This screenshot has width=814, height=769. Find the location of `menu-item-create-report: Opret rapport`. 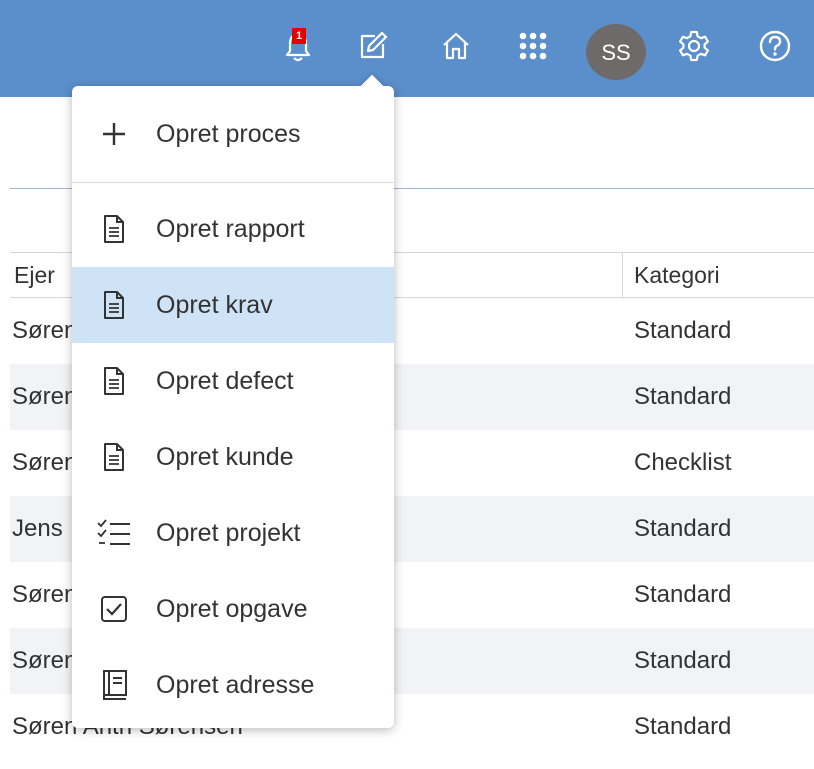

menu-item-create-report: Opret rapport is located at coordinates (233, 229).